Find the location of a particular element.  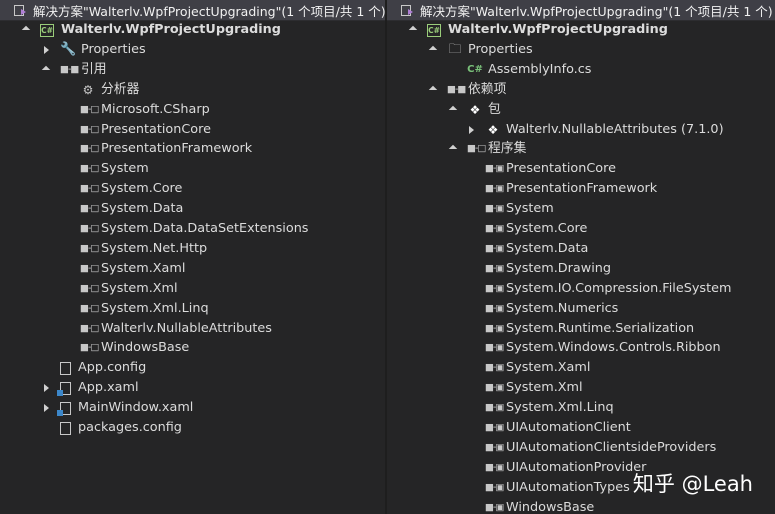

tree-item: ❖ Walterlv.NullableAttributes (7.1.0) is located at coordinates (555, 130).